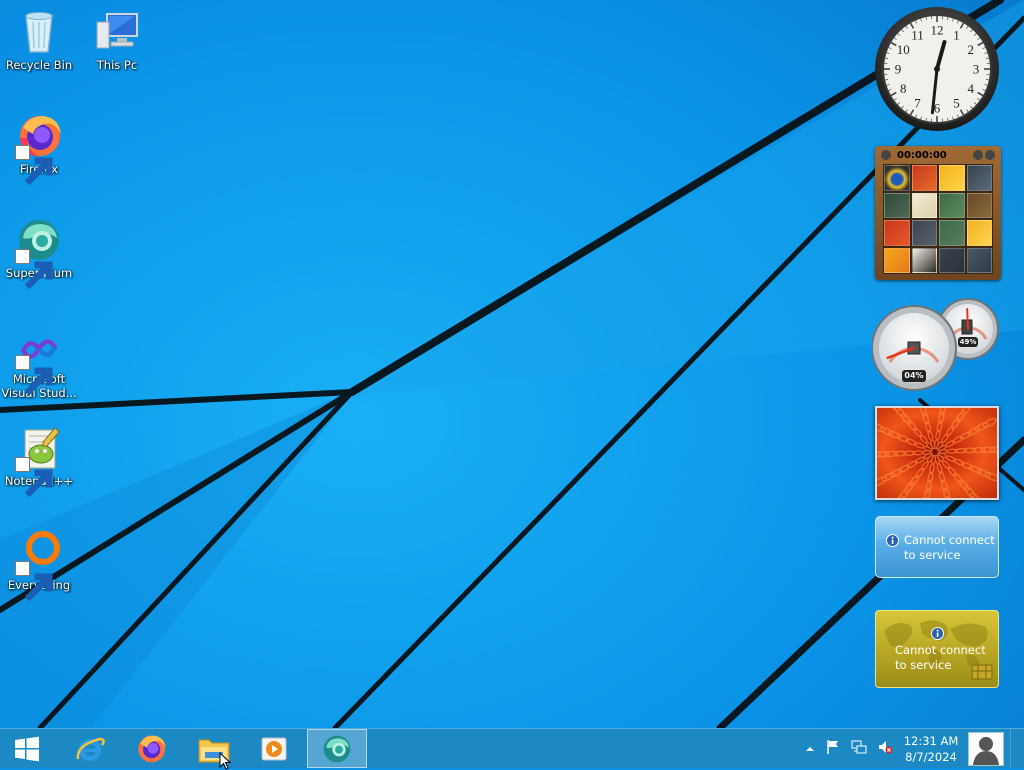  I want to click on puzzle-grid, so click(938, 219).